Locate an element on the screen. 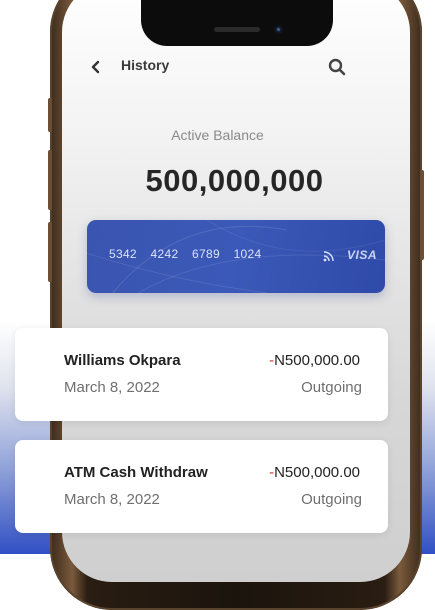 This screenshot has width=435, height=610. bank-card: 5342 4242 6789 1024 VISA is located at coordinates (236, 256).